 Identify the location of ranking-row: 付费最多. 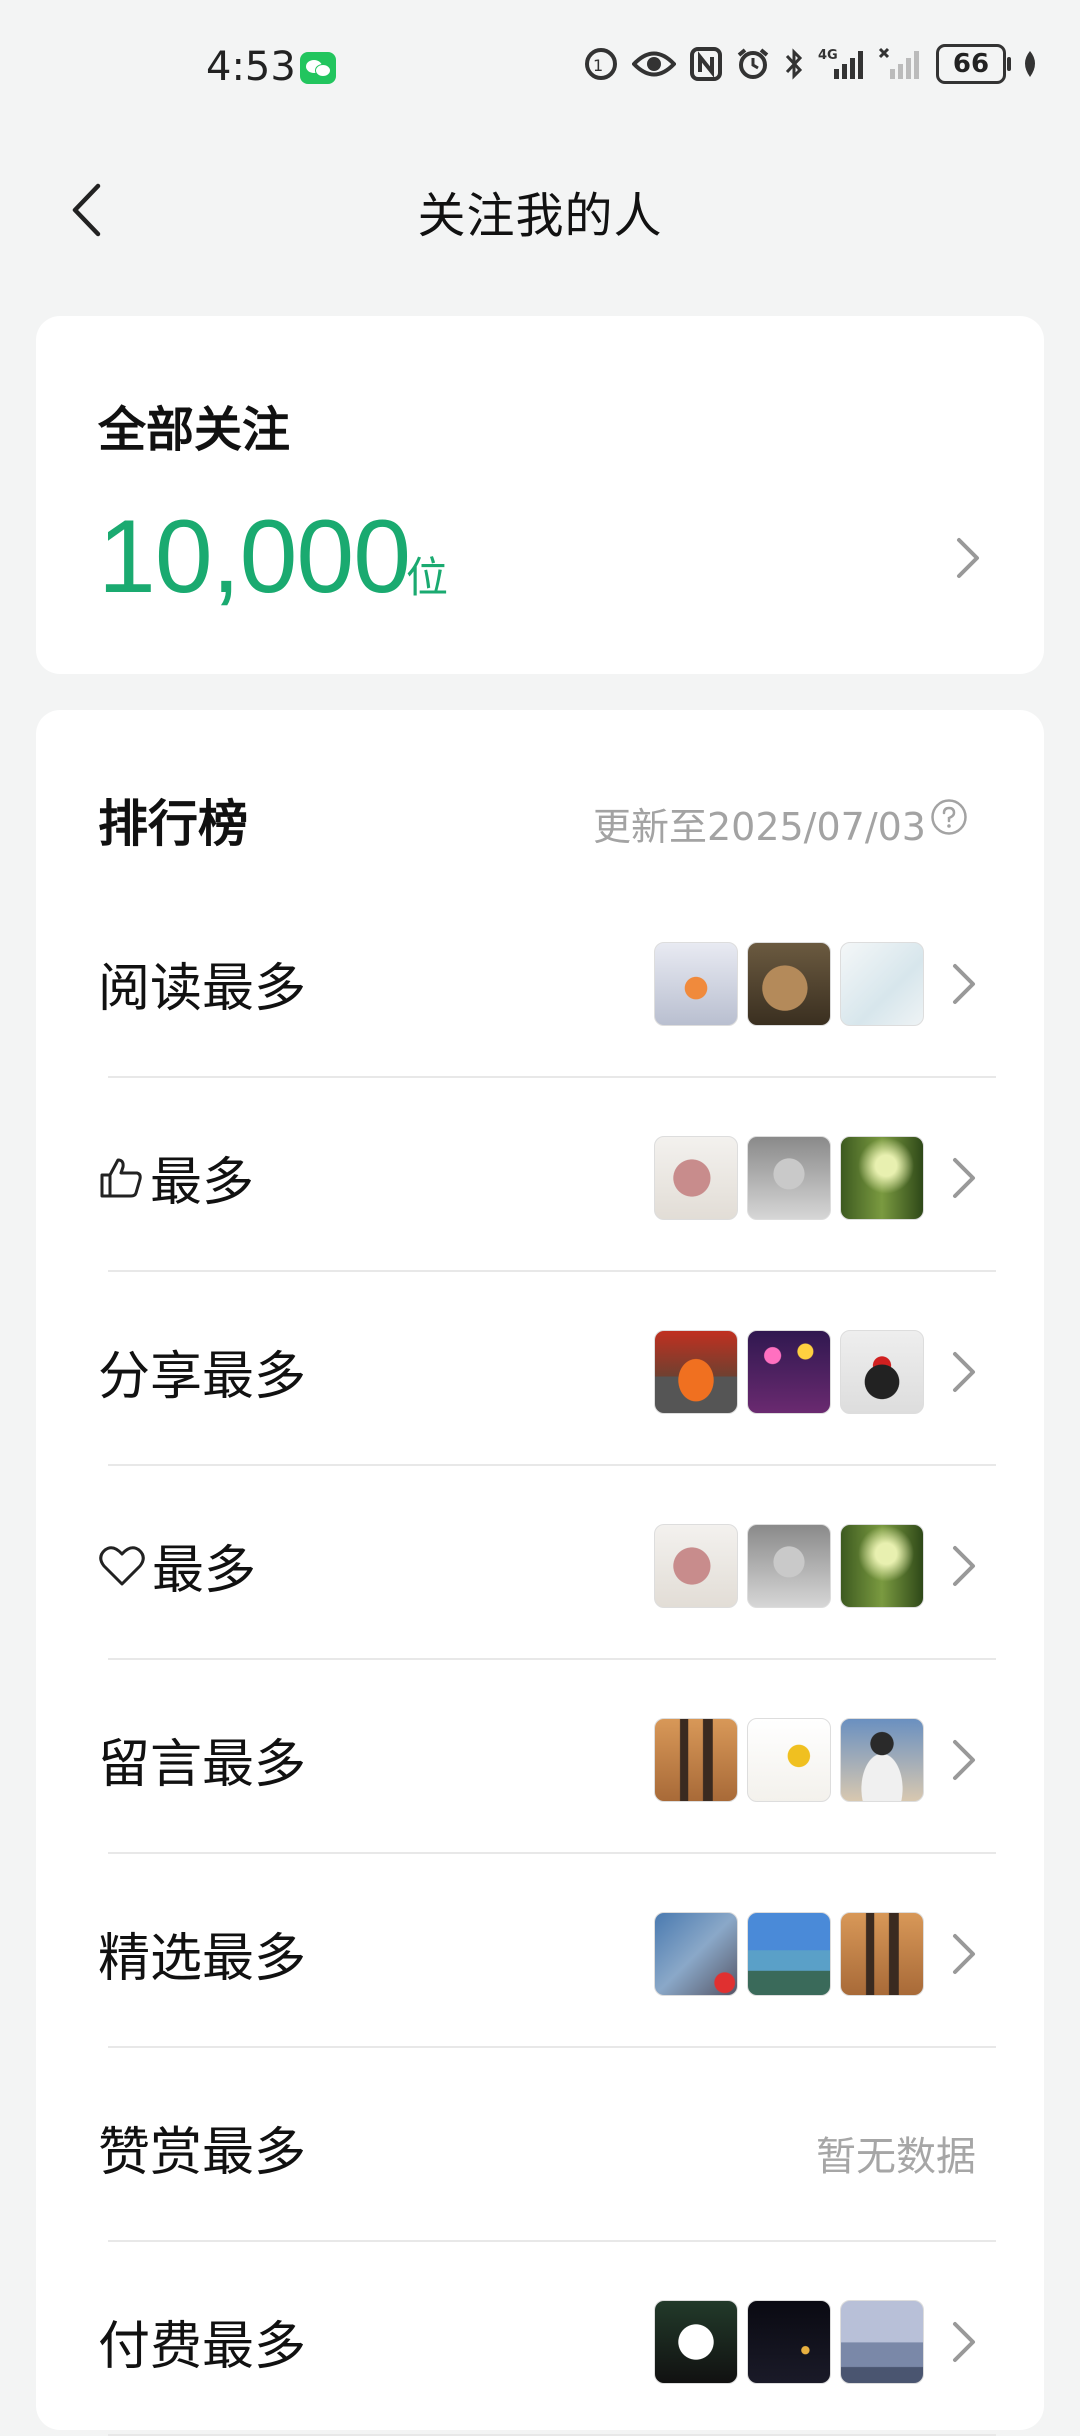
(540, 2339).